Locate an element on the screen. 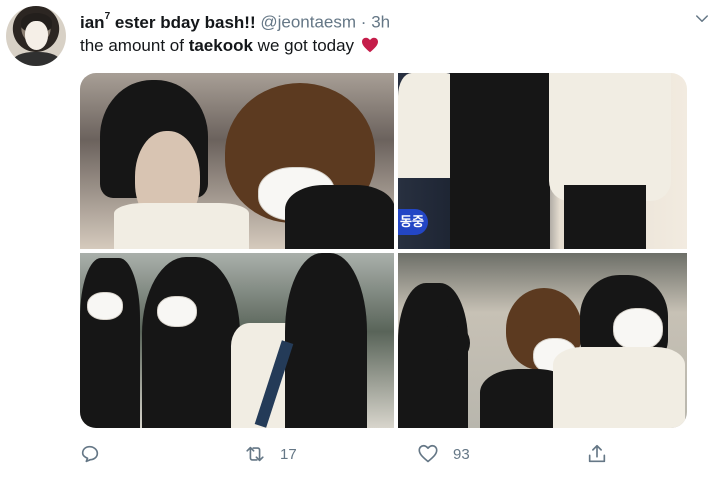 The width and height of the screenshot is (721, 477). like-button: 93 is located at coordinates (443, 454).